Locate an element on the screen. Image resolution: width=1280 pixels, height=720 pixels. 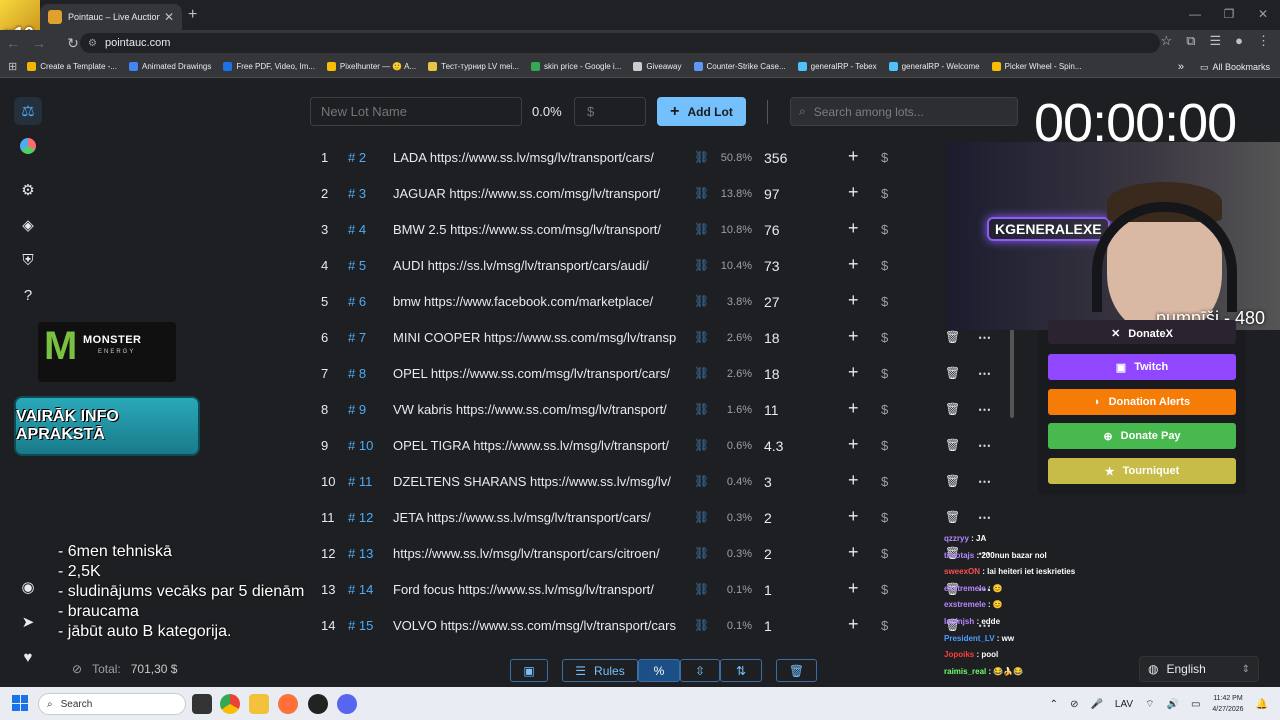
lot-id: # 10 is located at coordinates (360, 445).